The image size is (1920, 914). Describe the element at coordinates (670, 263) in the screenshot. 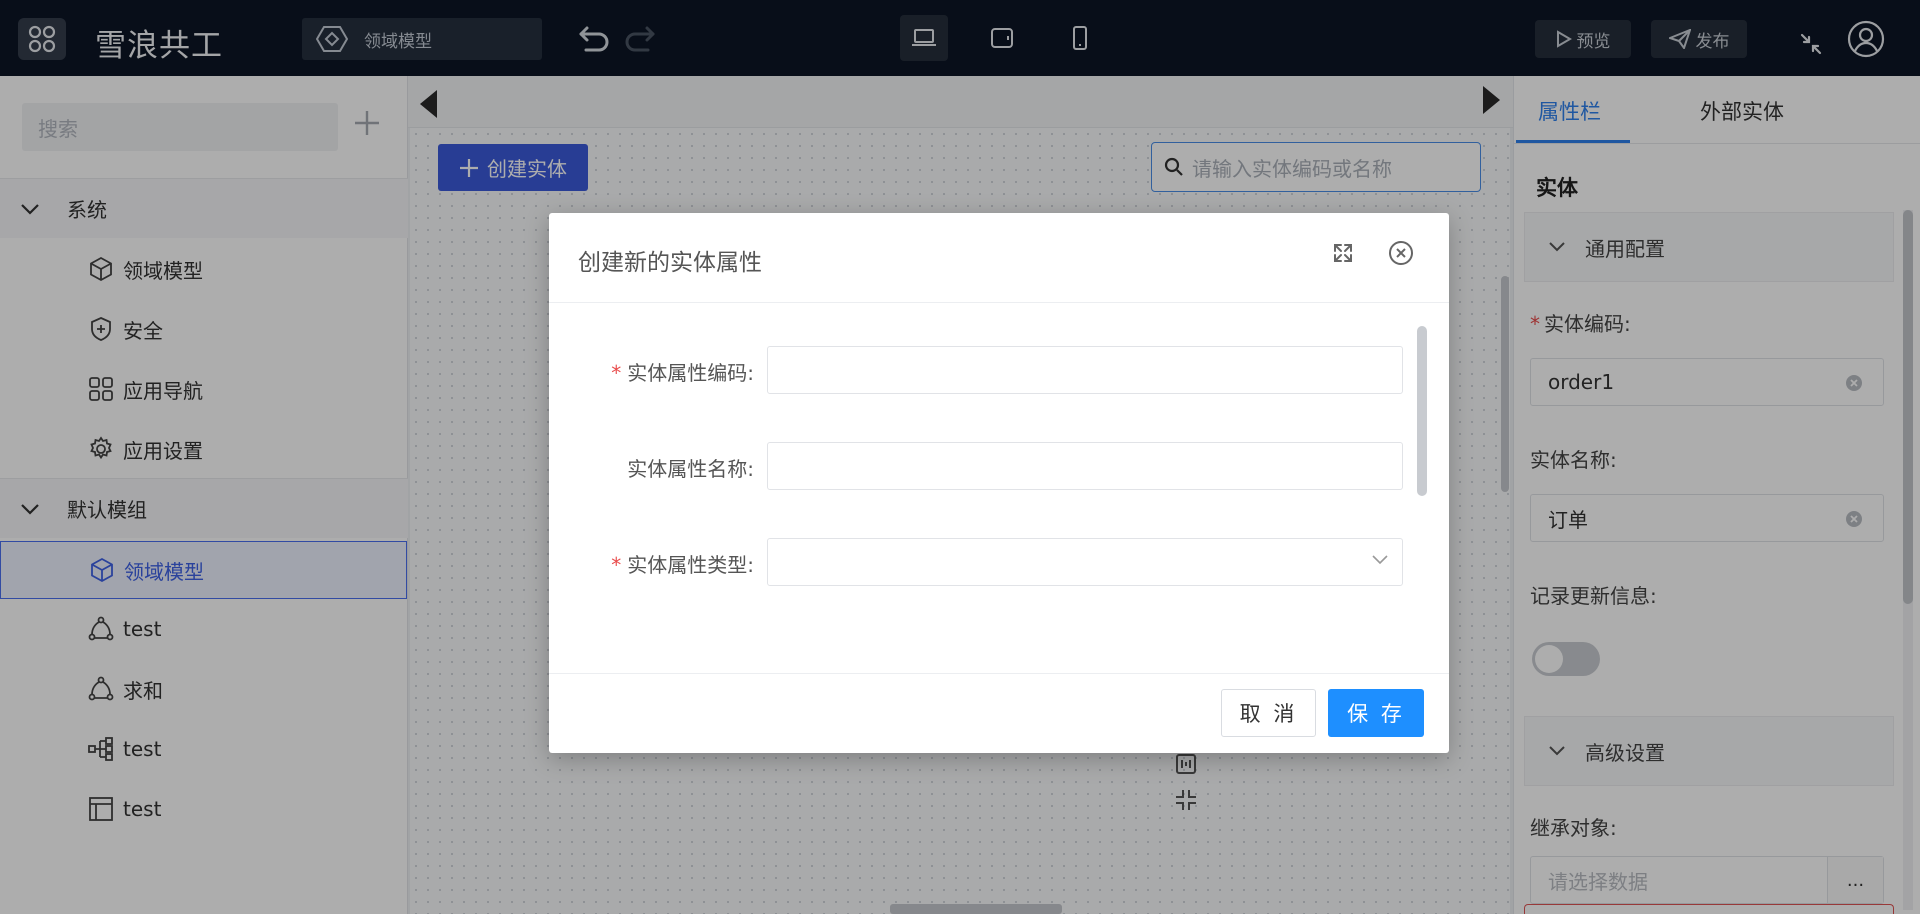

I see `dialog-title: 创建新的实体属性` at that location.